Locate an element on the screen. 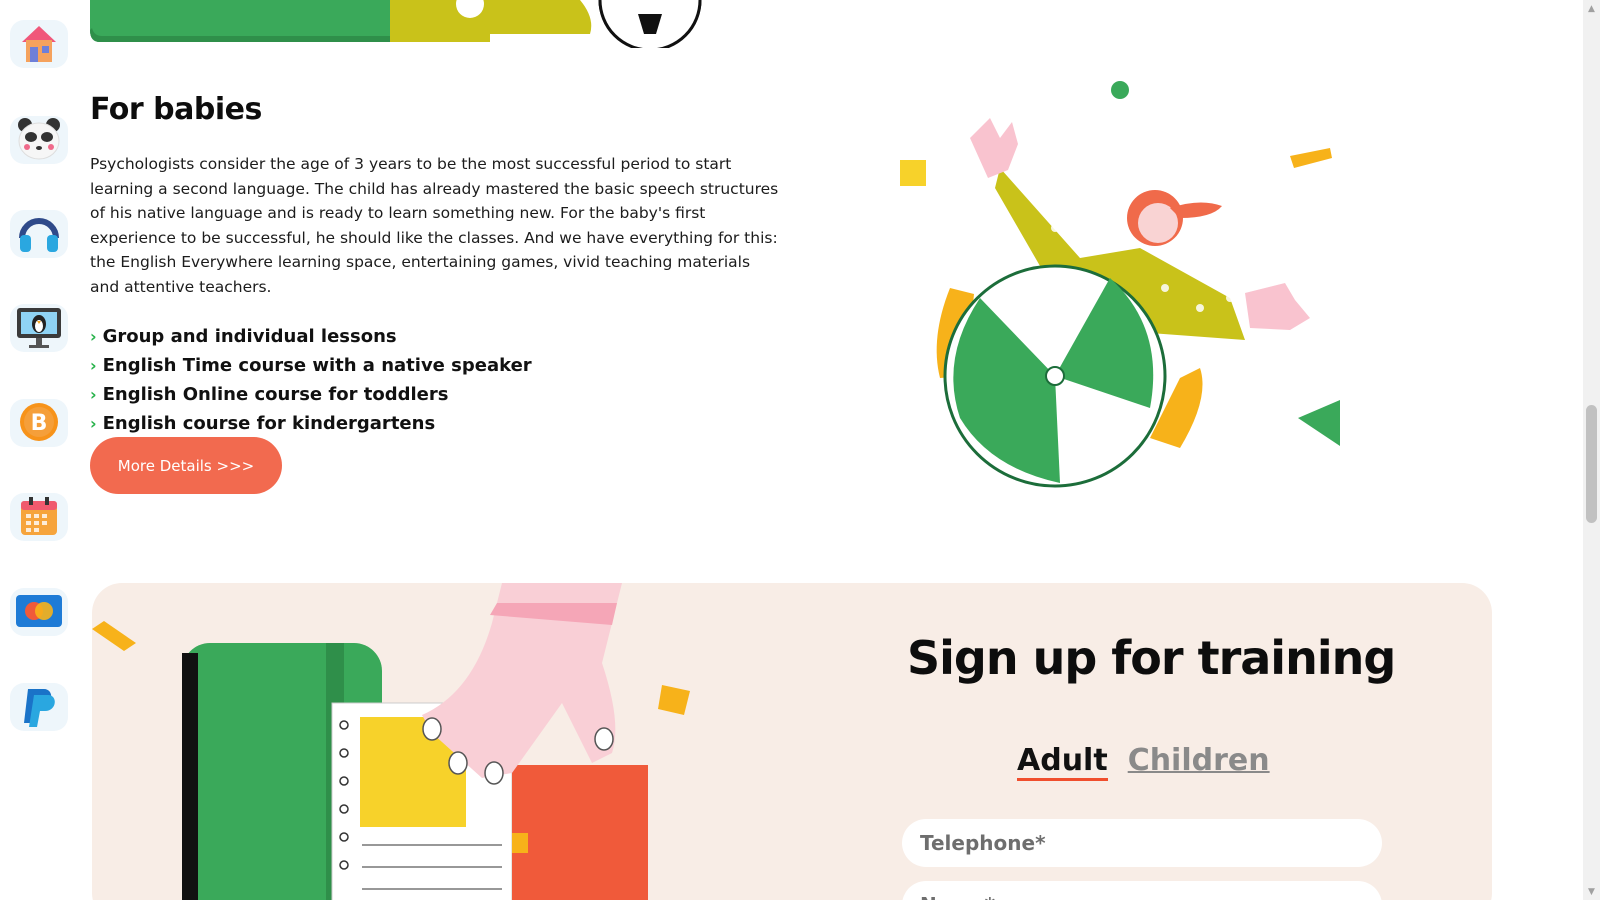 Image resolution: width=1600 pixels, height=900 pixels. feature-item: › English course for kindergartens is located at coordinates (311, 423).